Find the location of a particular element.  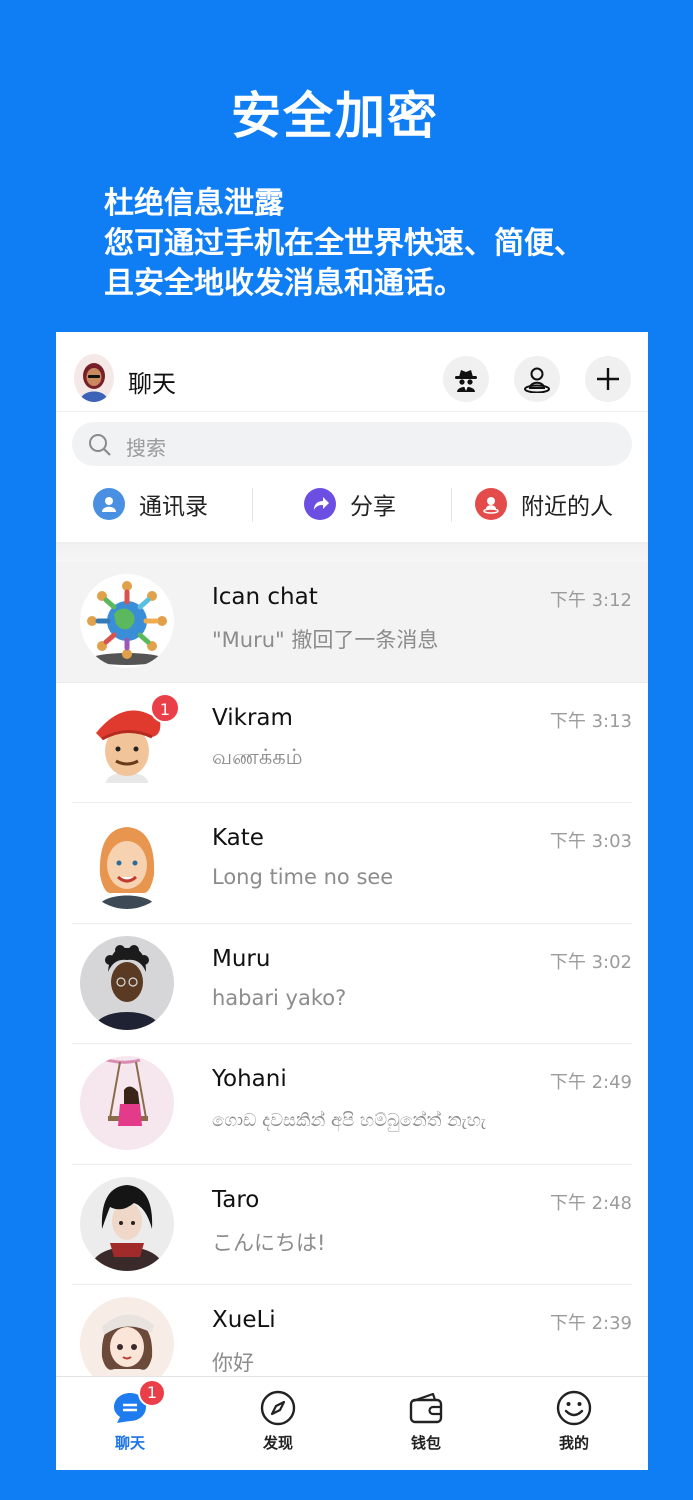

chat-last-message: ගොඩ දවසකින් අපි හම්බුනේත් නැහැ is located at coordinates (349, 1120).